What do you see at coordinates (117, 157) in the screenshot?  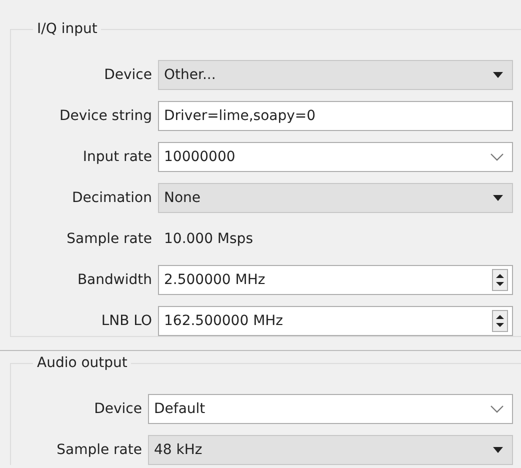 I see `field-label: Input rate` at bounding box center [117, 157].